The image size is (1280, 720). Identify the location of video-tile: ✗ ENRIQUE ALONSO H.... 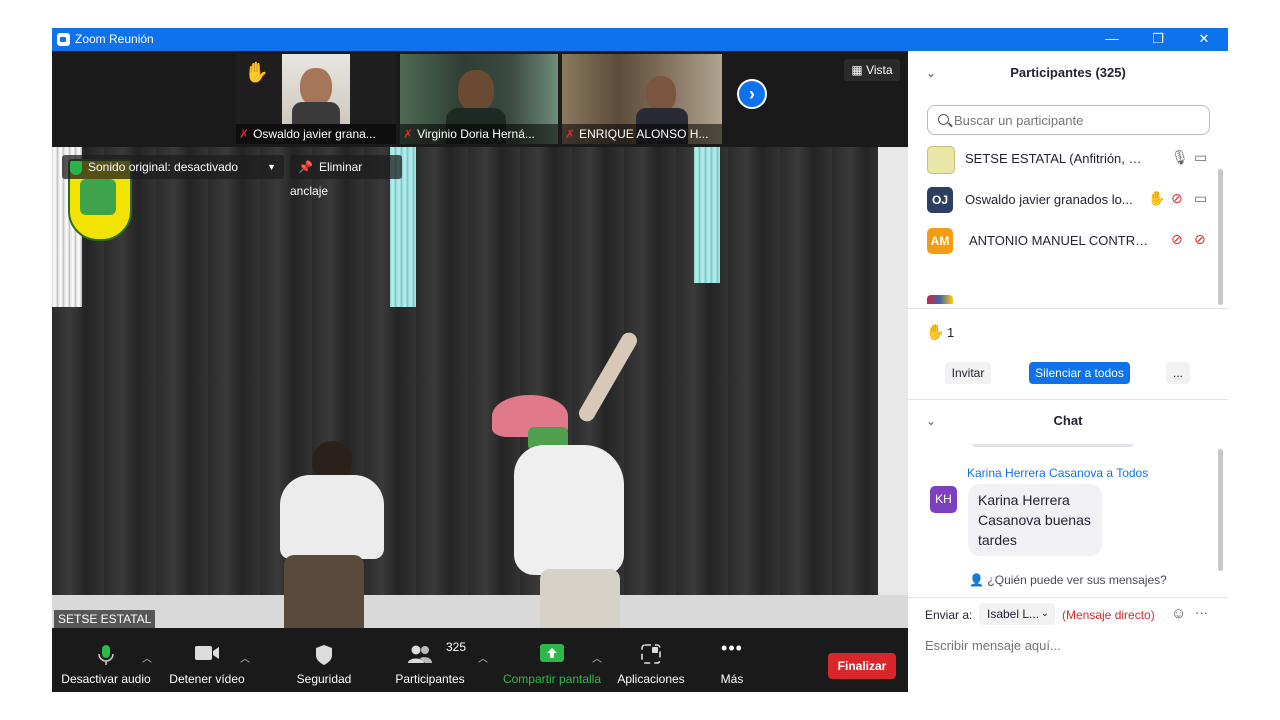
(642, 99).